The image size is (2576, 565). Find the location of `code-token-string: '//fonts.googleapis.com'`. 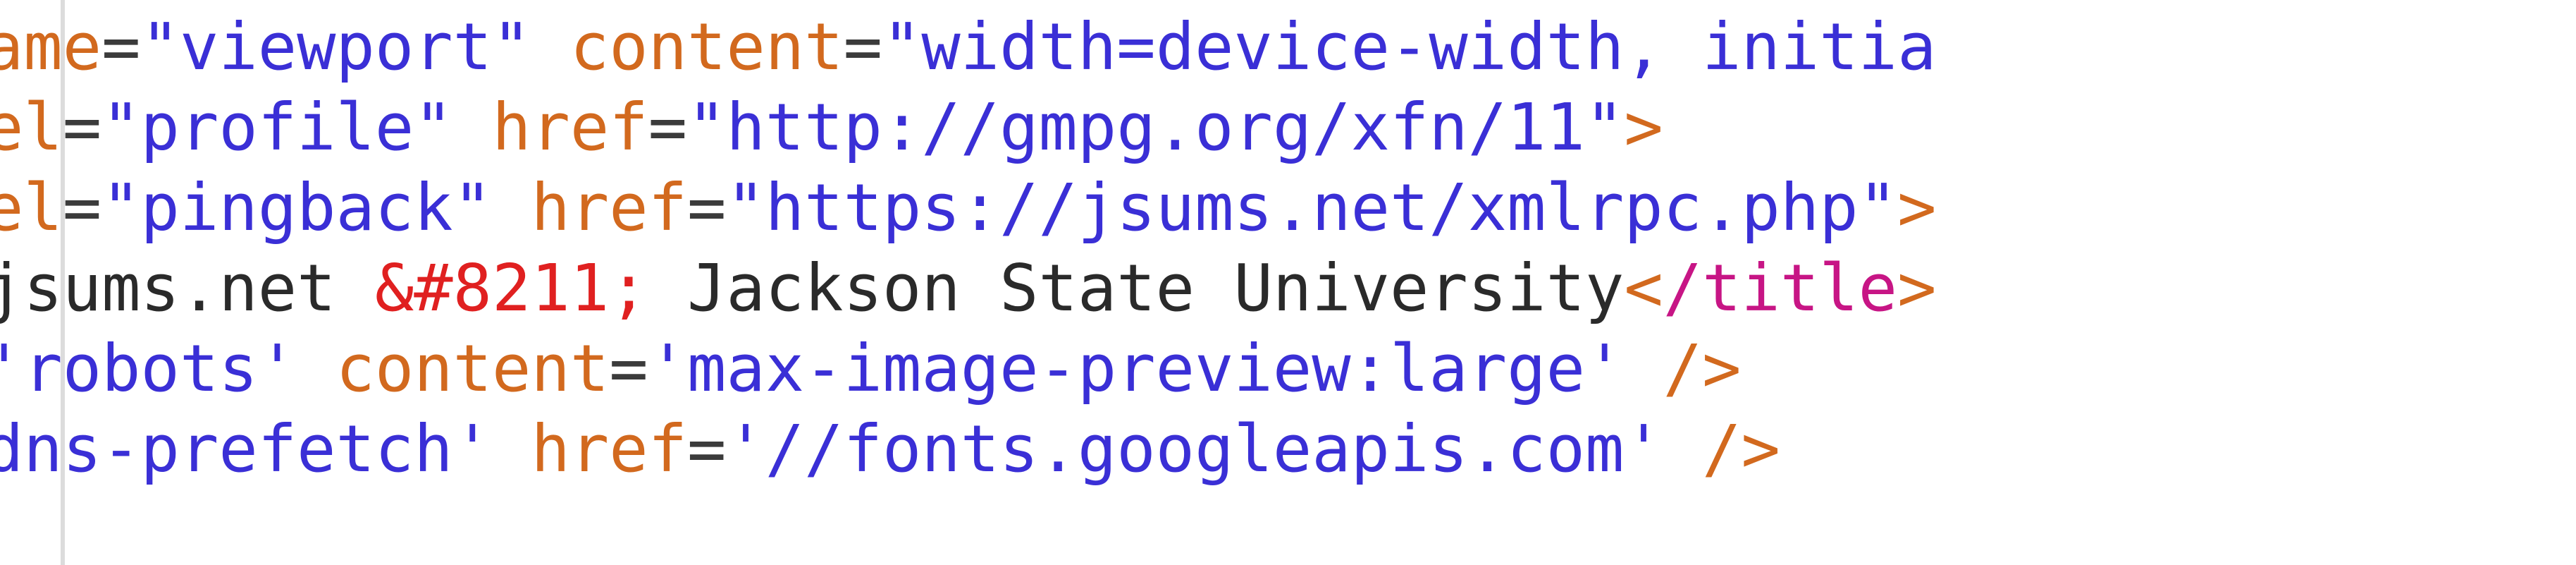

code-token-string: '//fonts.googleapis.com' is located at coordinates (1194, 449).